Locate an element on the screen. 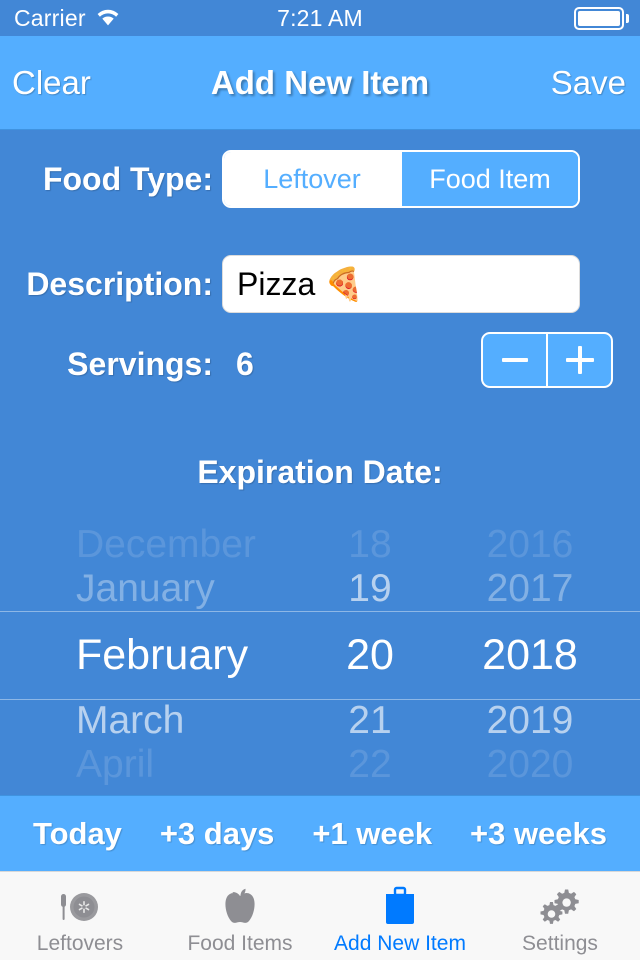  food-type-segmented-control: Leftover Food Item is located at coordinates (401, 179).